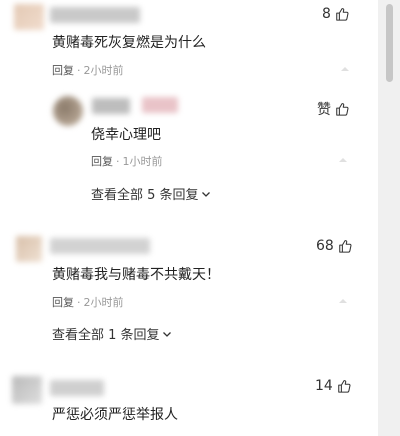 Image resolution: width=400 pixels, height=436 pixels. I want to click on reply-avatar, so click(68, 111).